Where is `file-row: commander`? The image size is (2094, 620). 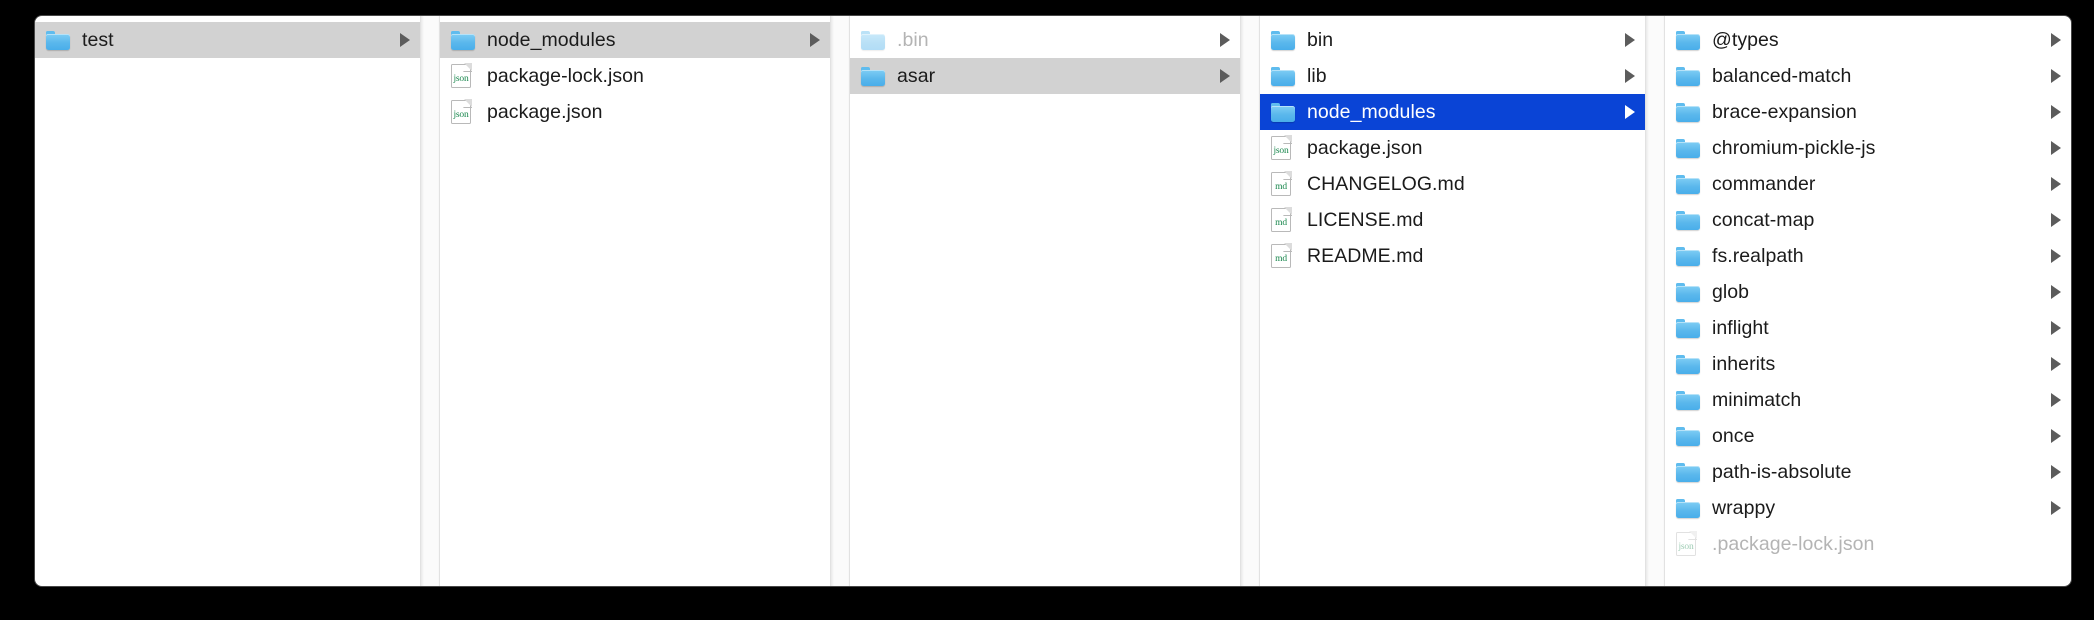 file-row: commander is located at coordinates (1868, 184).